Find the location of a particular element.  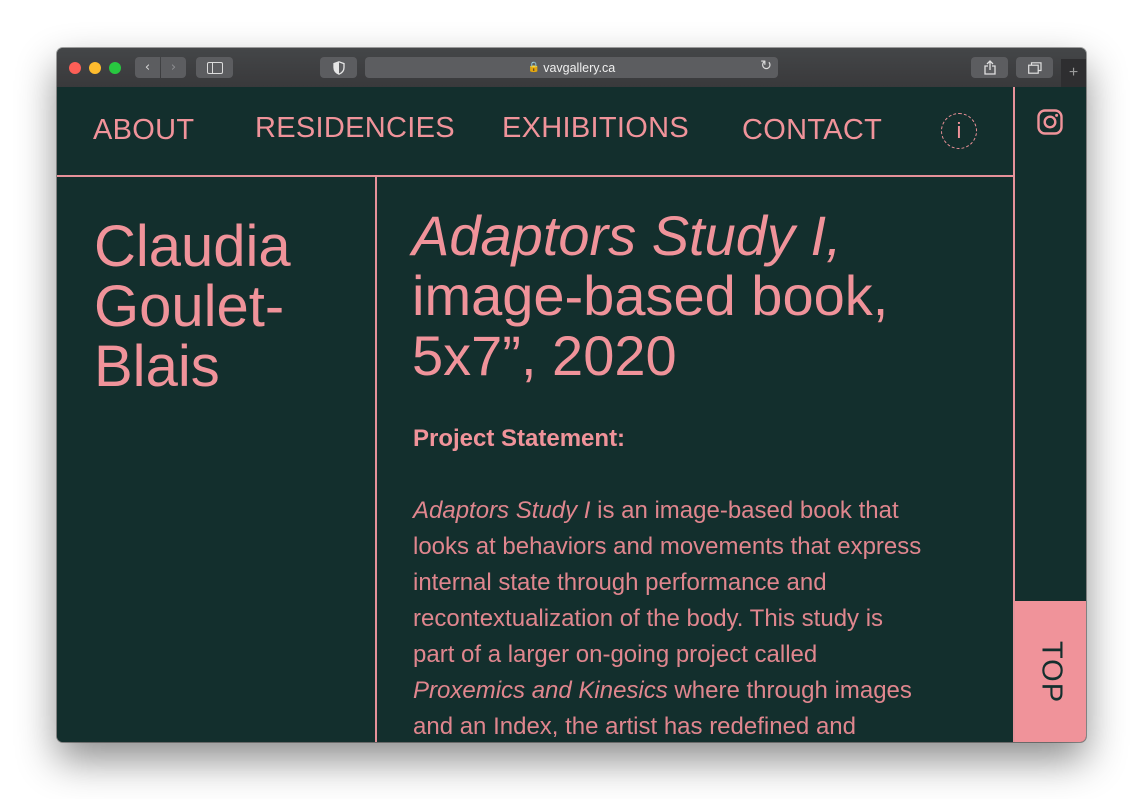

share-button is located at coordinates (989, 67).